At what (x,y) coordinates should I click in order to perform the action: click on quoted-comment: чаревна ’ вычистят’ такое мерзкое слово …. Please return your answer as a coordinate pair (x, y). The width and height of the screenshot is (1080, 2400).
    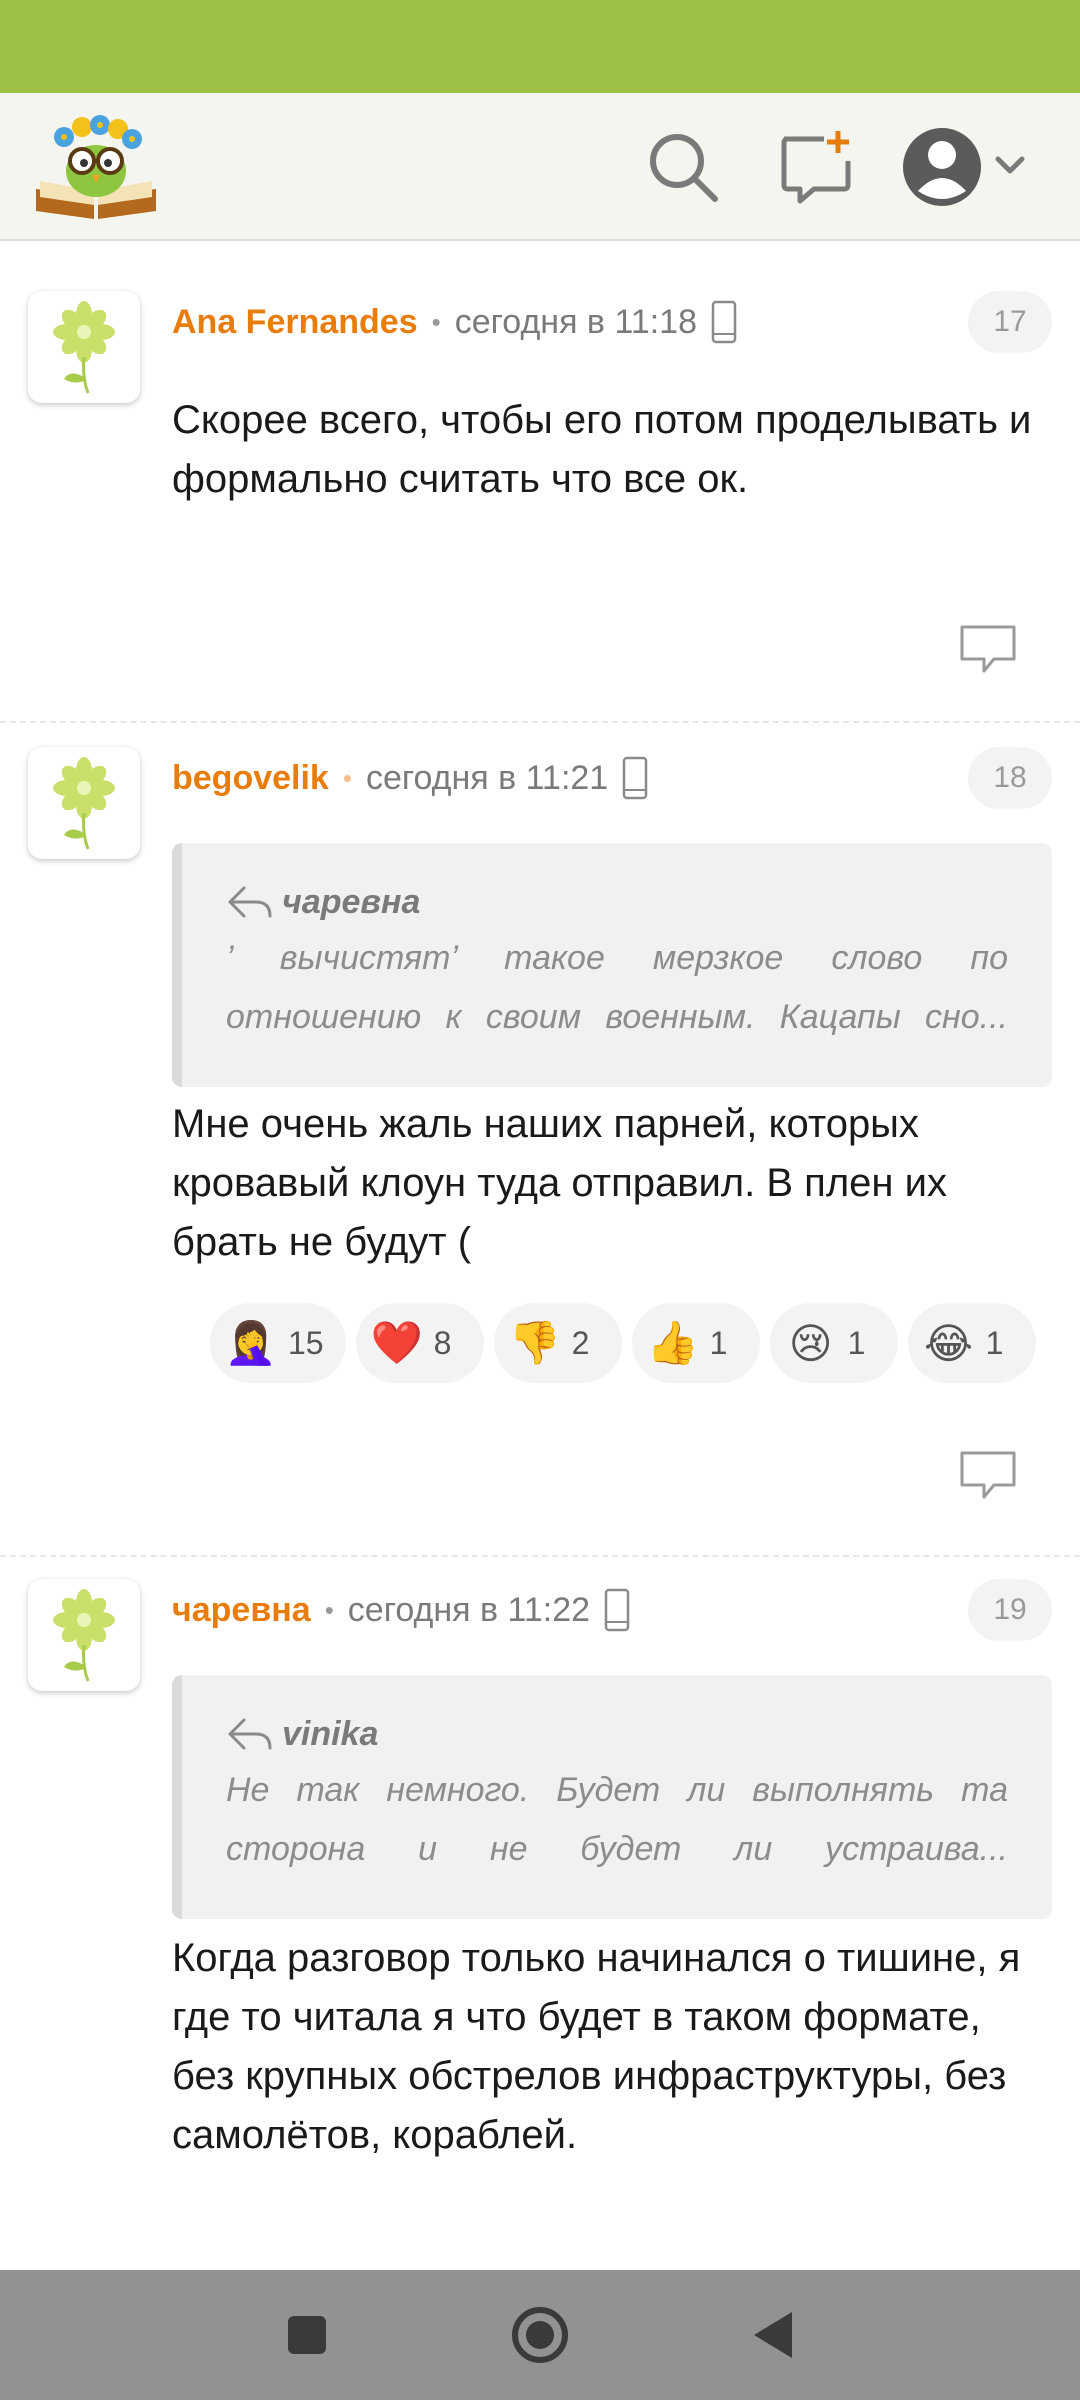
    Looking at the image, I should click on (612, 965).